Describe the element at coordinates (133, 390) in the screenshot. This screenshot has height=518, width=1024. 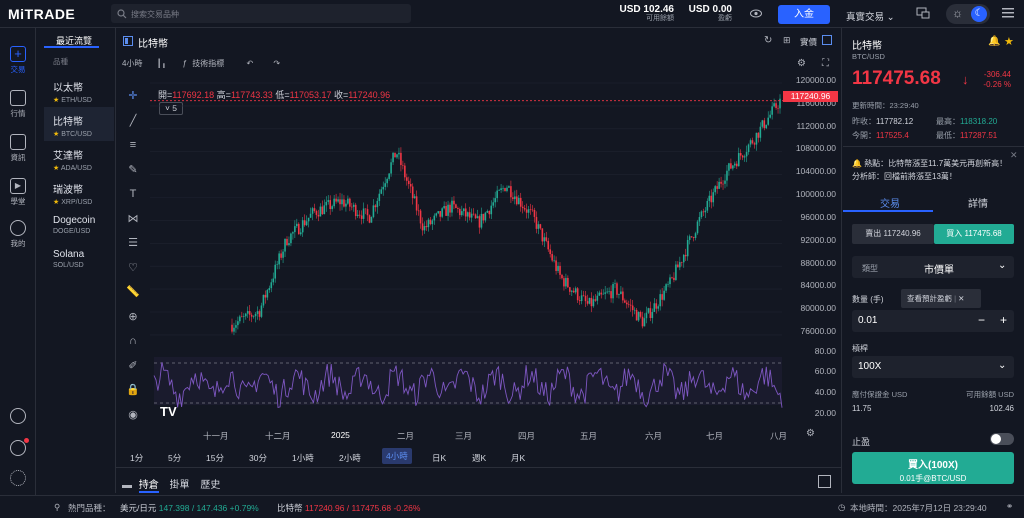
I see `lock-icon: 🔒` at that location.